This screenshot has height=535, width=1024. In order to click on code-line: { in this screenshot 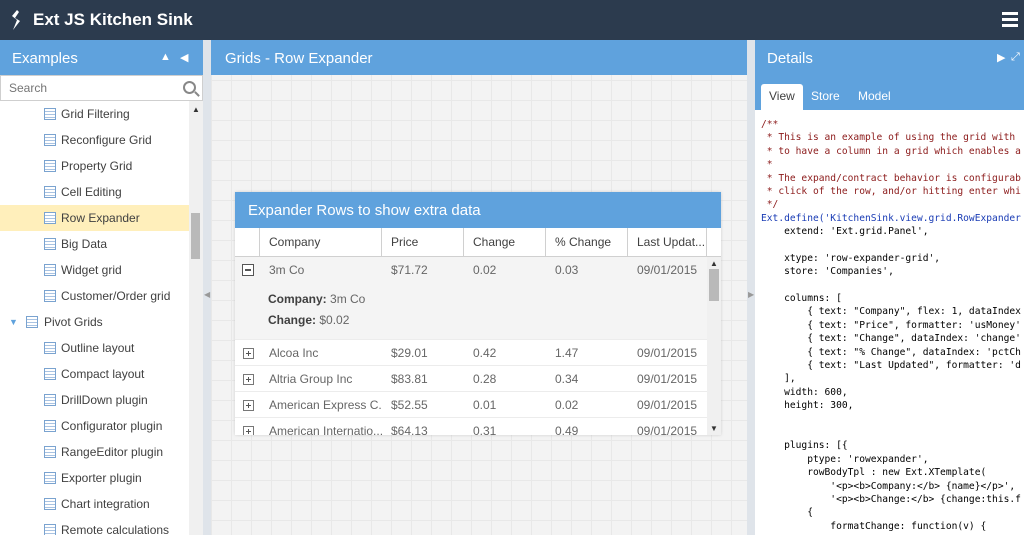, I will do `click(787, 513)`.